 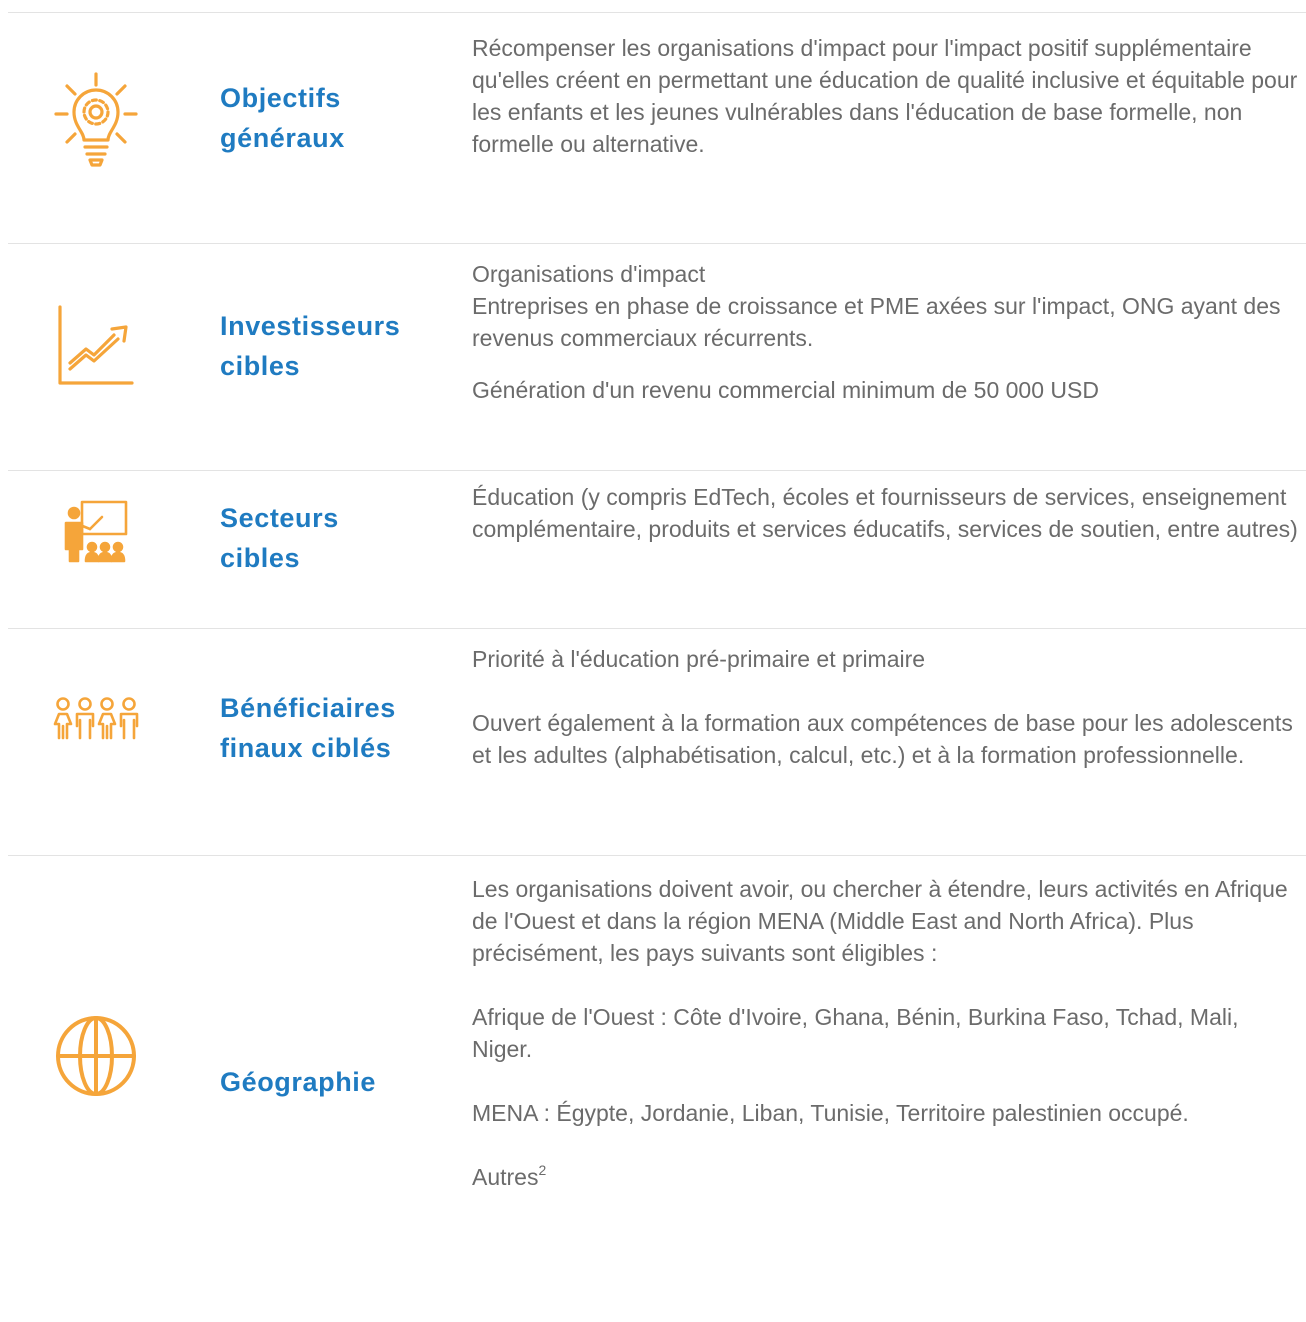 What do you see at coordinates (330, 538) in the screenshot?
I see `row-label: Secteurs cibles` at bounding box center [330, 538].